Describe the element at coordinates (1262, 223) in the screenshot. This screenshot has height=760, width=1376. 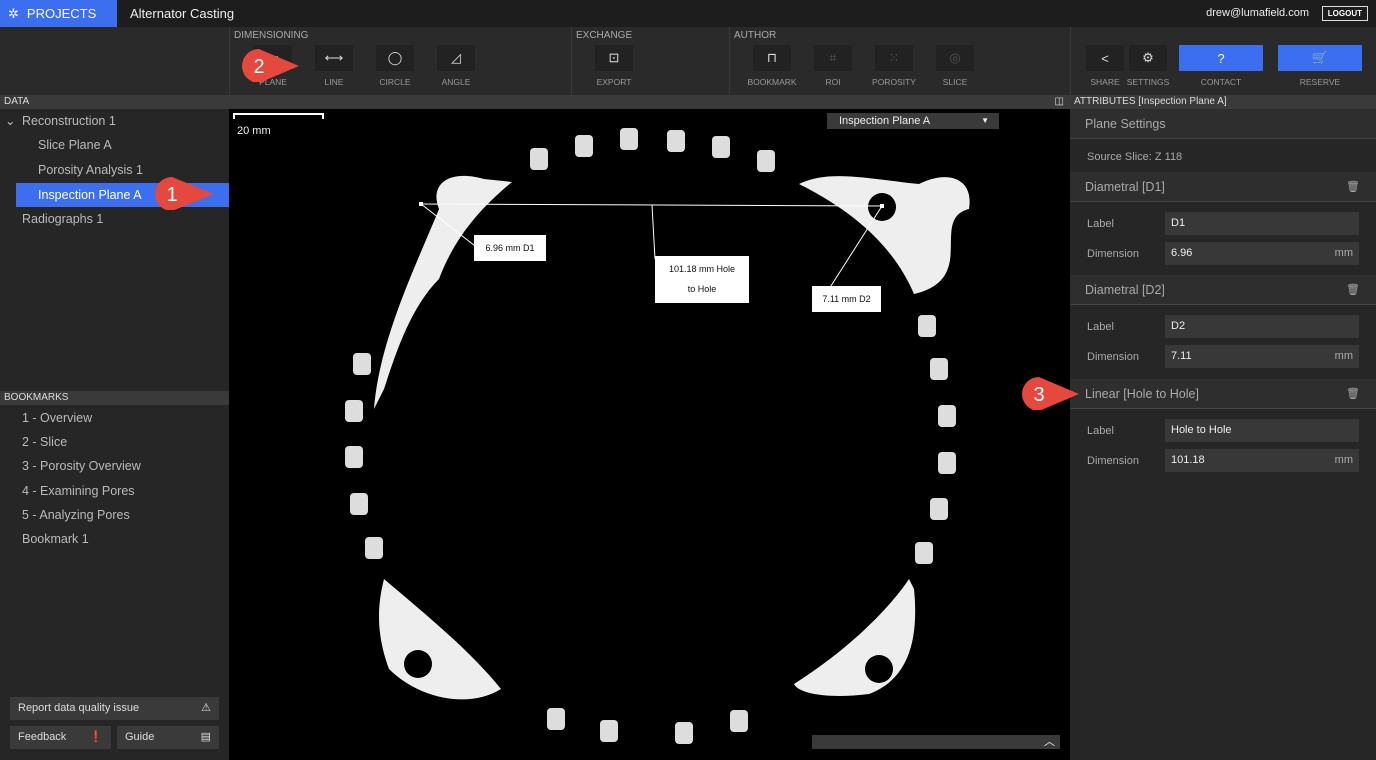
I see `label-input: D1` at that location.